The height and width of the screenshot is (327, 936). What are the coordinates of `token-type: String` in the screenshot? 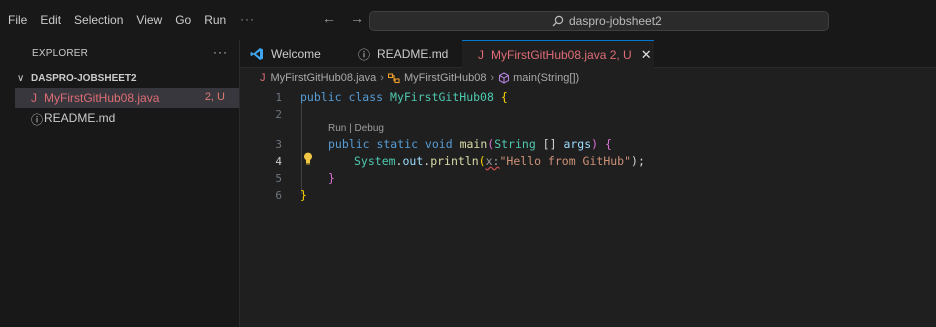 It's located at (515, 144).